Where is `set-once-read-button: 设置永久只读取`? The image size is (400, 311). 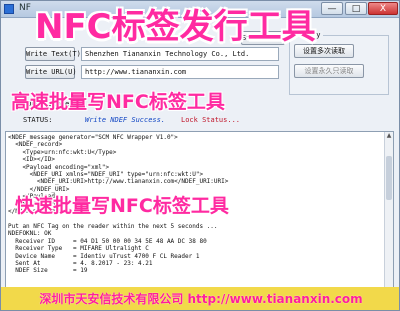
set-once-read-button: 设置永久只读取 is located at coordinates (329, 71).